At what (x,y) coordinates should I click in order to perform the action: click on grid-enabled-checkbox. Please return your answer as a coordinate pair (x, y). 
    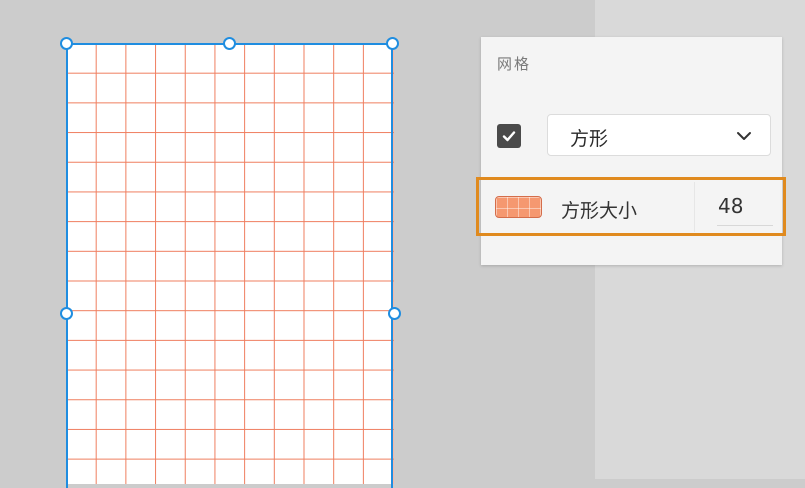
    Looking at the image, I should click on (509, 136).